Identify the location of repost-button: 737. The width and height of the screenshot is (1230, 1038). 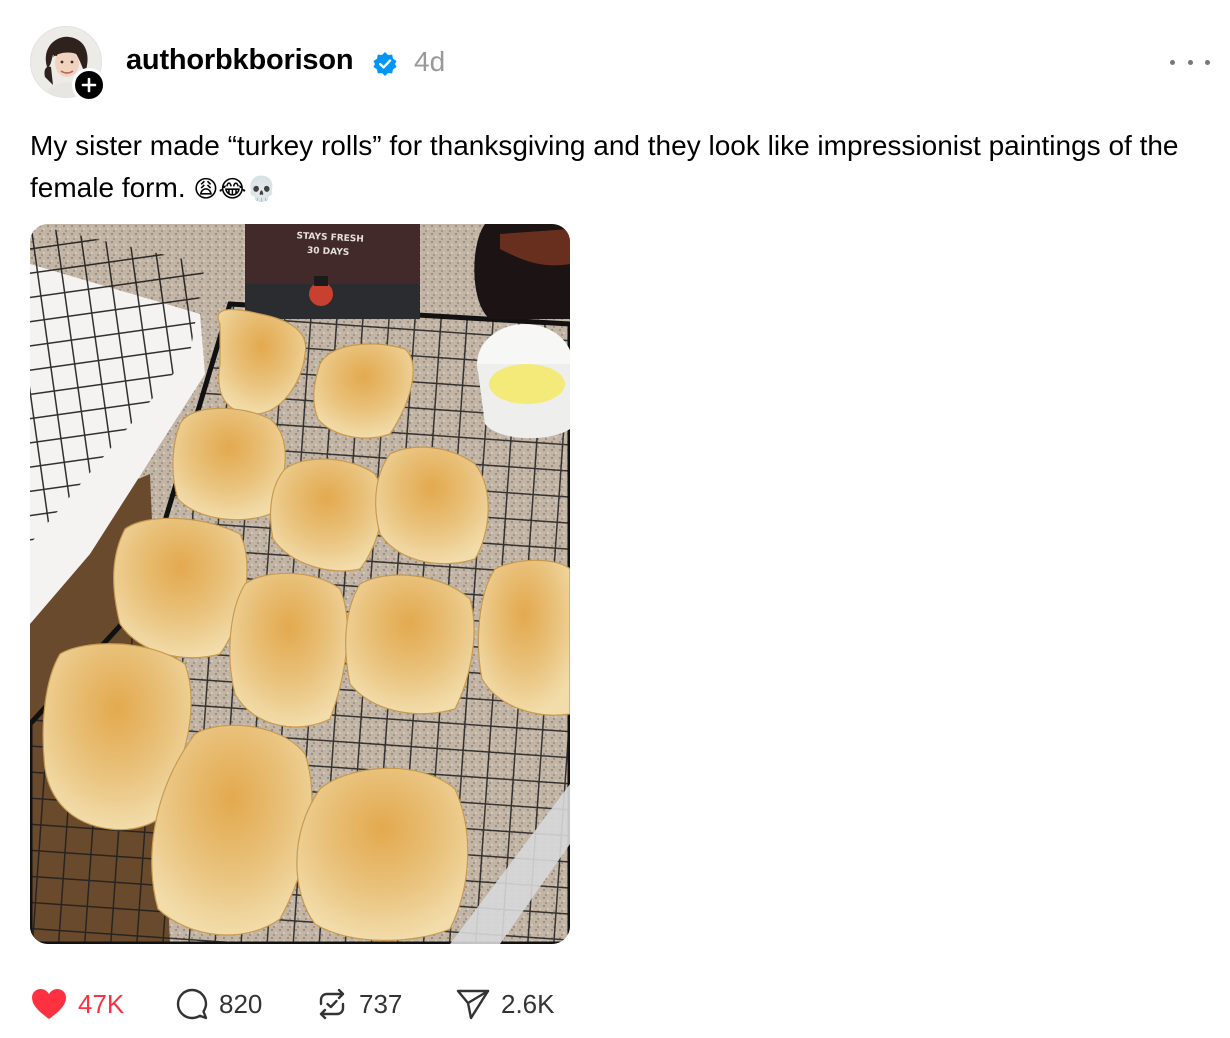
(358, 1004).